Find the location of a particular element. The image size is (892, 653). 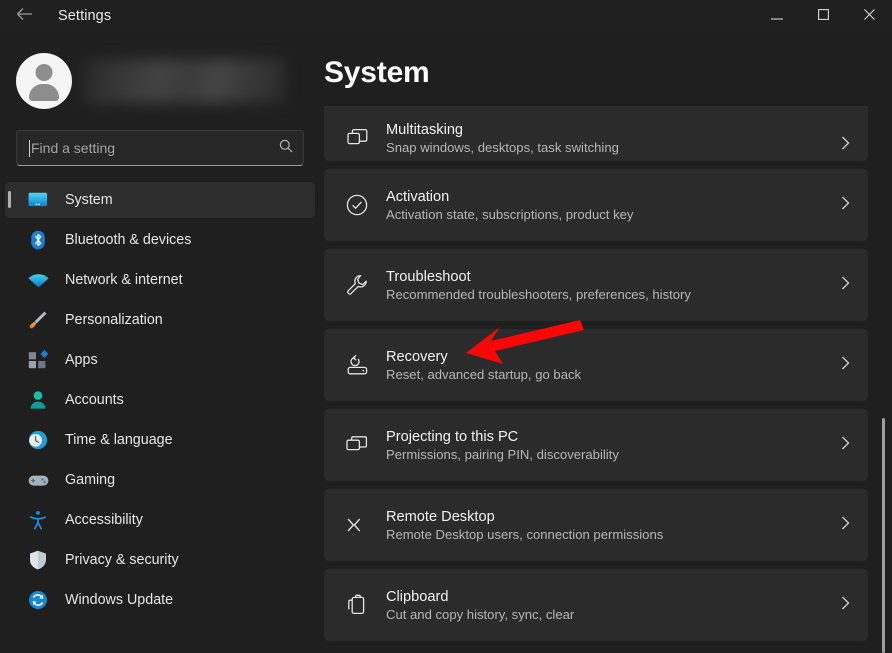

sidebar-item-label: Time & language is located at coordinates (119, 440).